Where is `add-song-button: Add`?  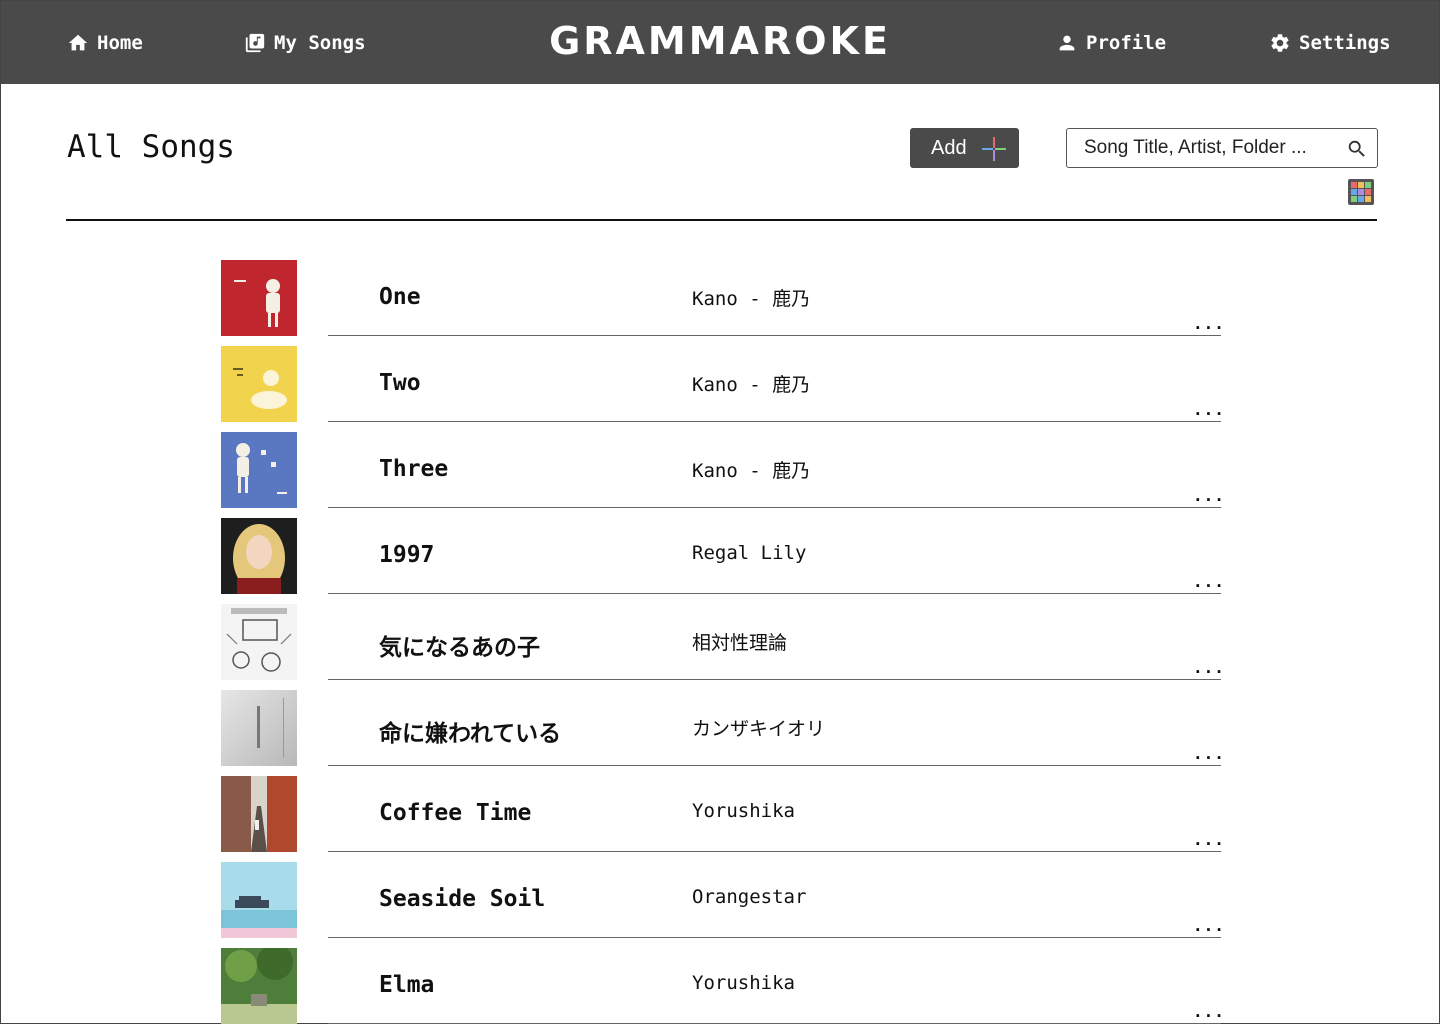 add-song-button: Add is located at coordinates (964, 148).